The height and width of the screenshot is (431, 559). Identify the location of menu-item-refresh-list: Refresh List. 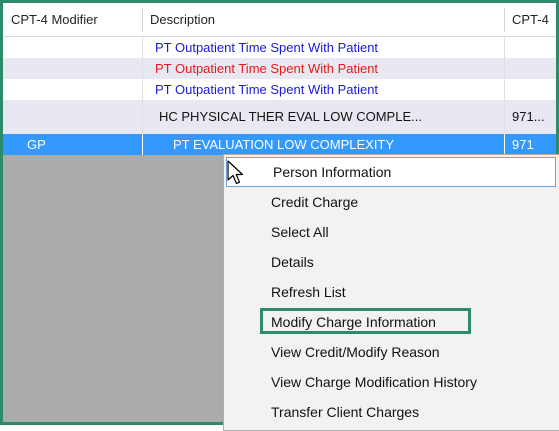
(391, 292).